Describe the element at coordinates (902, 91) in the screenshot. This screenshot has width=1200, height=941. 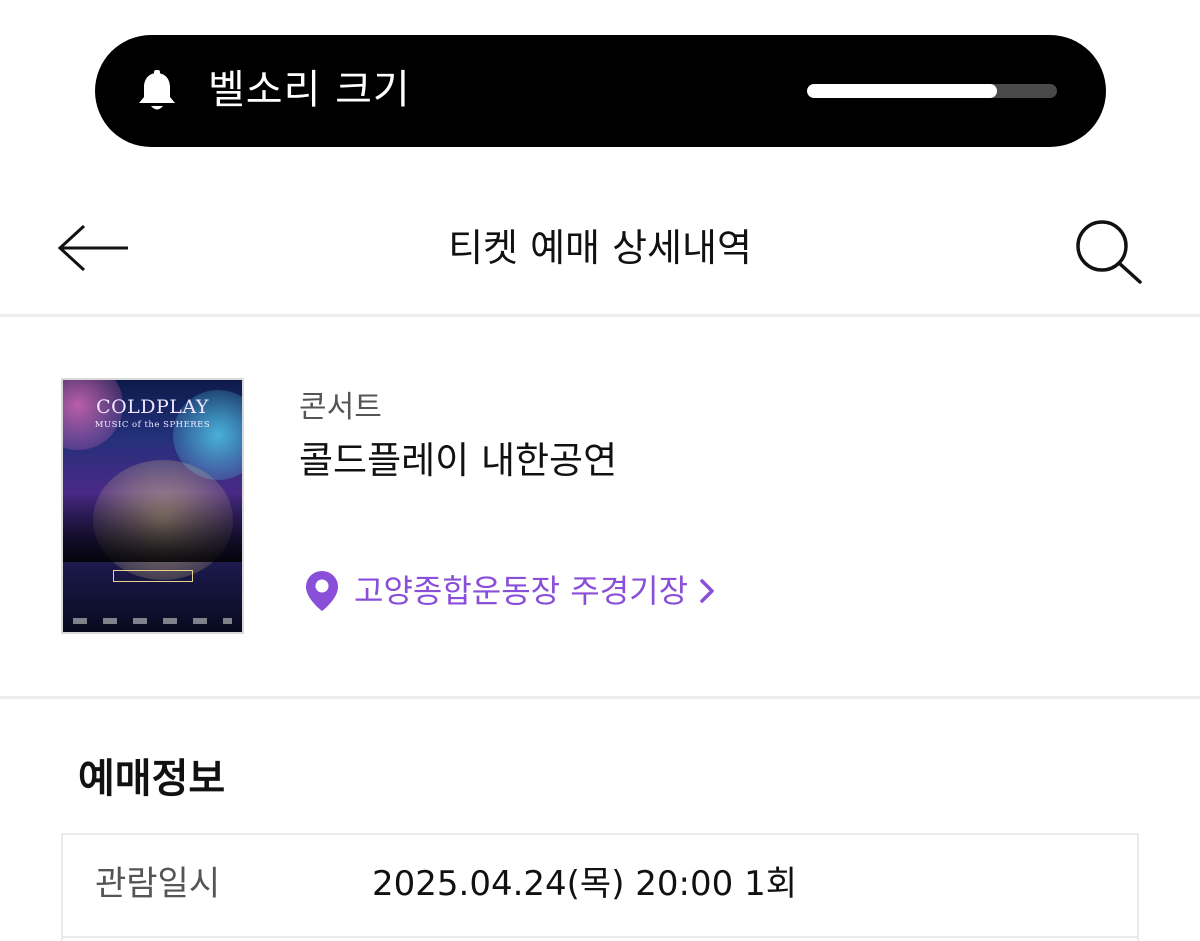
I see `volume-level-fill` at that location.